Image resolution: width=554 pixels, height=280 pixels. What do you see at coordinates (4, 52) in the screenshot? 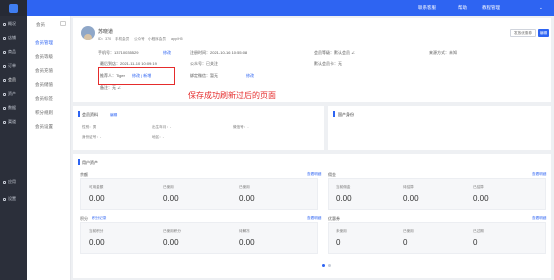
I see `goods-icon` at bounding box center [4, 52].